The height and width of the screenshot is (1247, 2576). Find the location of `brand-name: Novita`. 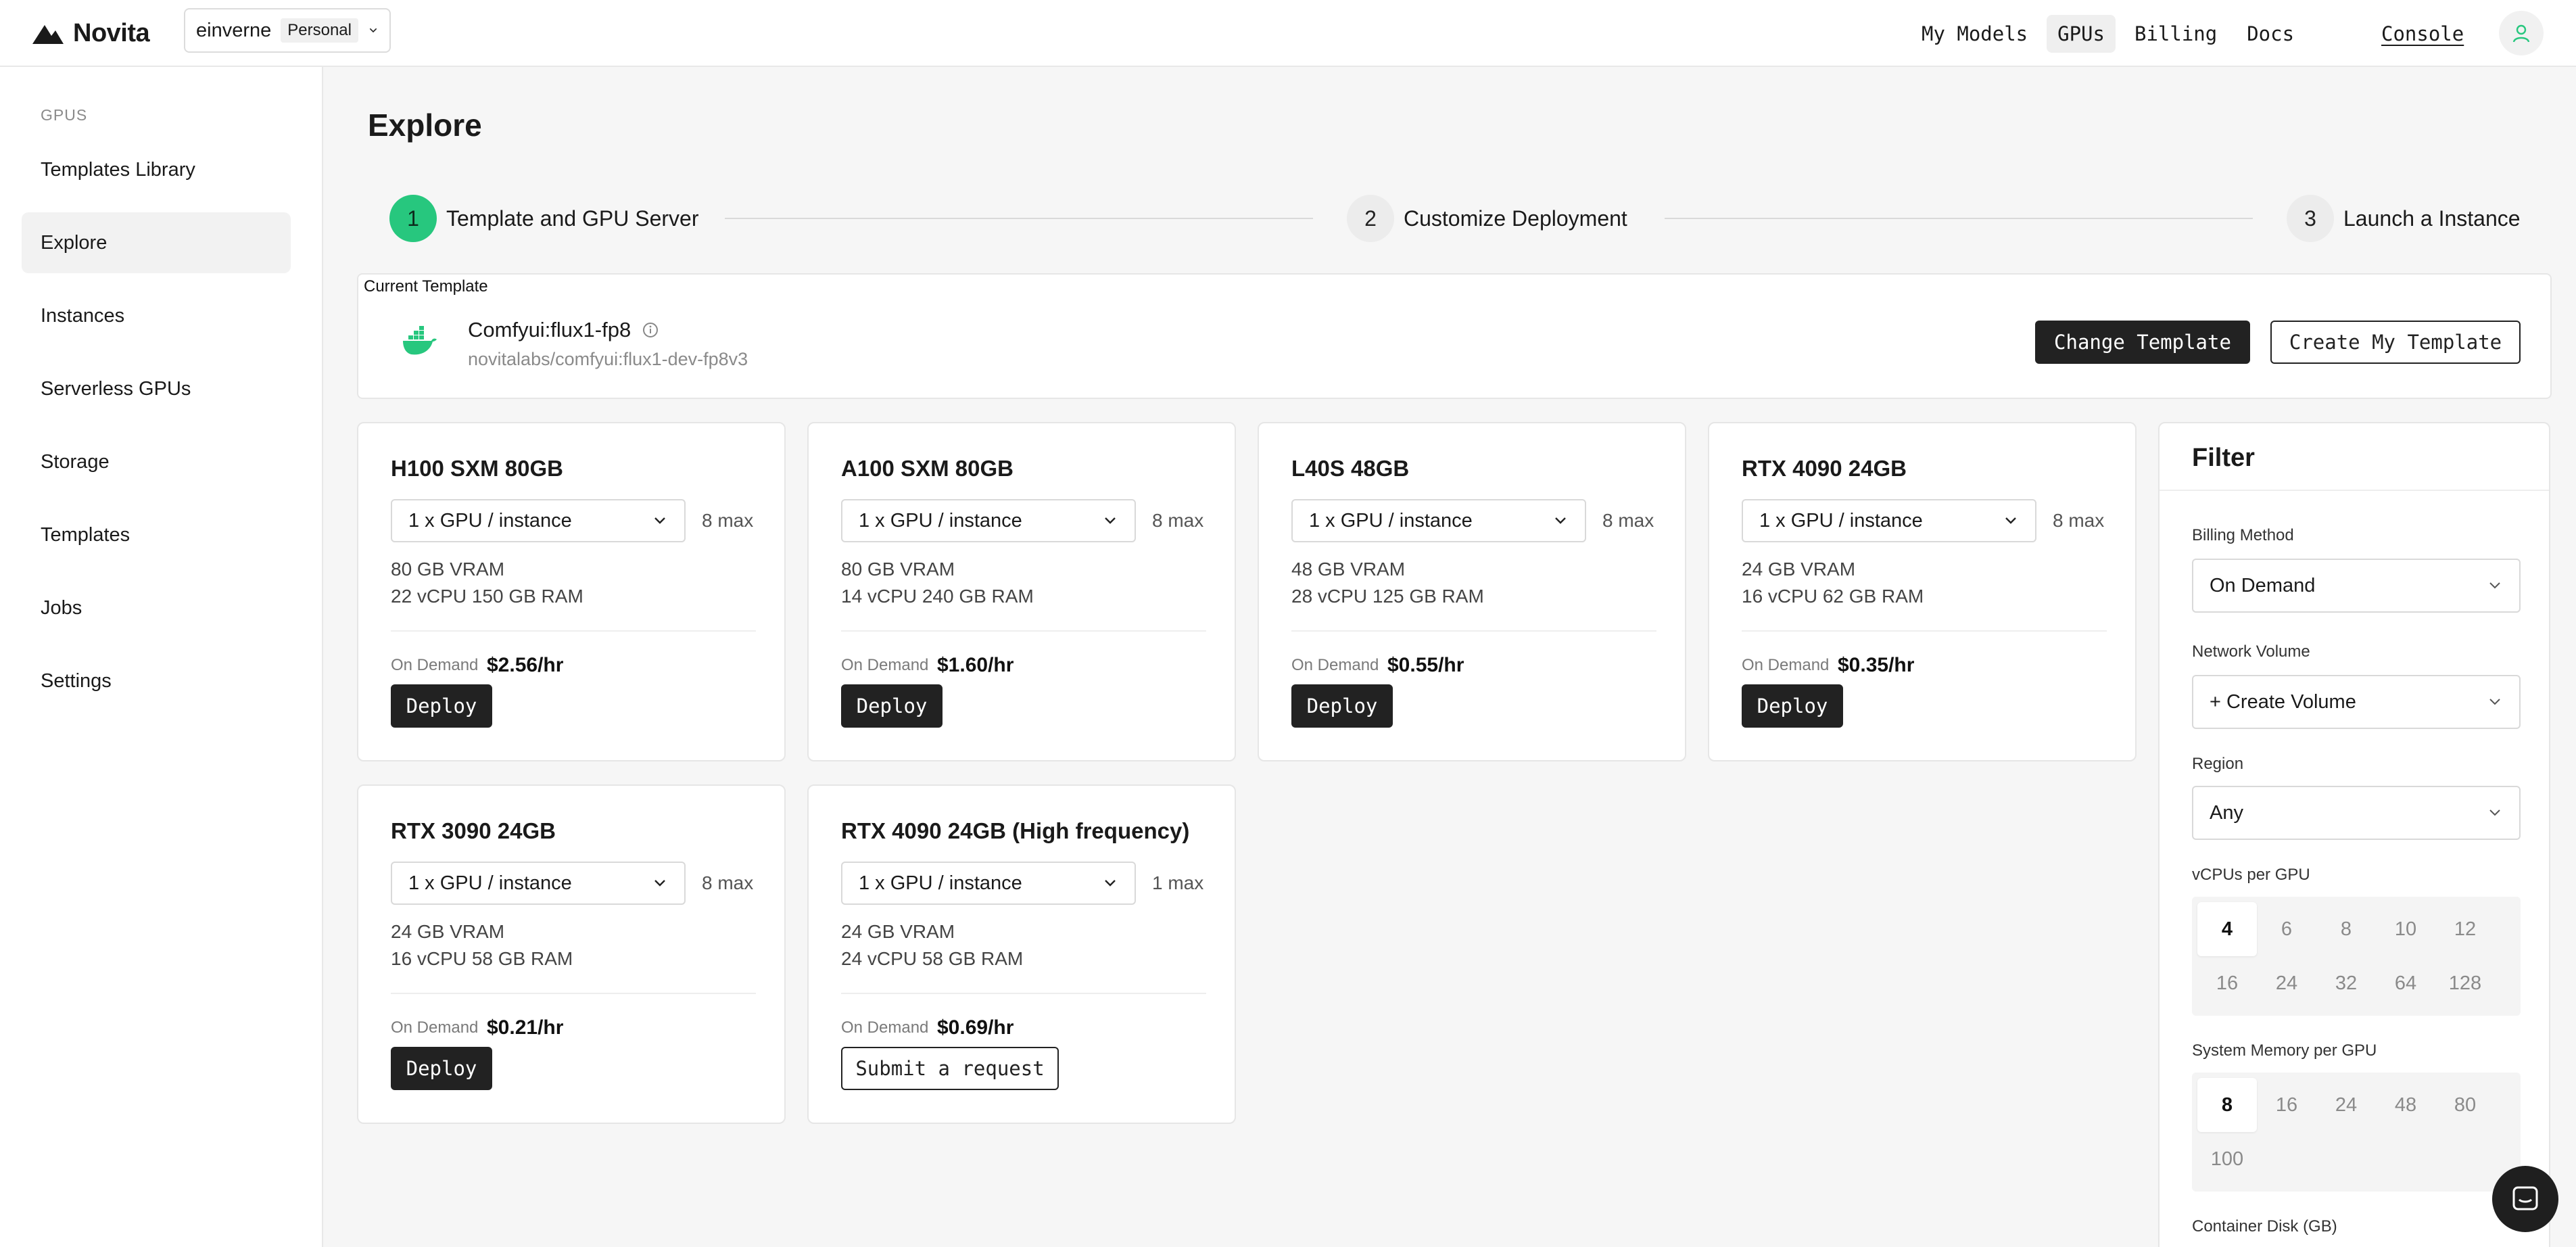

brand-name: Novita is located at coordinates (111, 33).